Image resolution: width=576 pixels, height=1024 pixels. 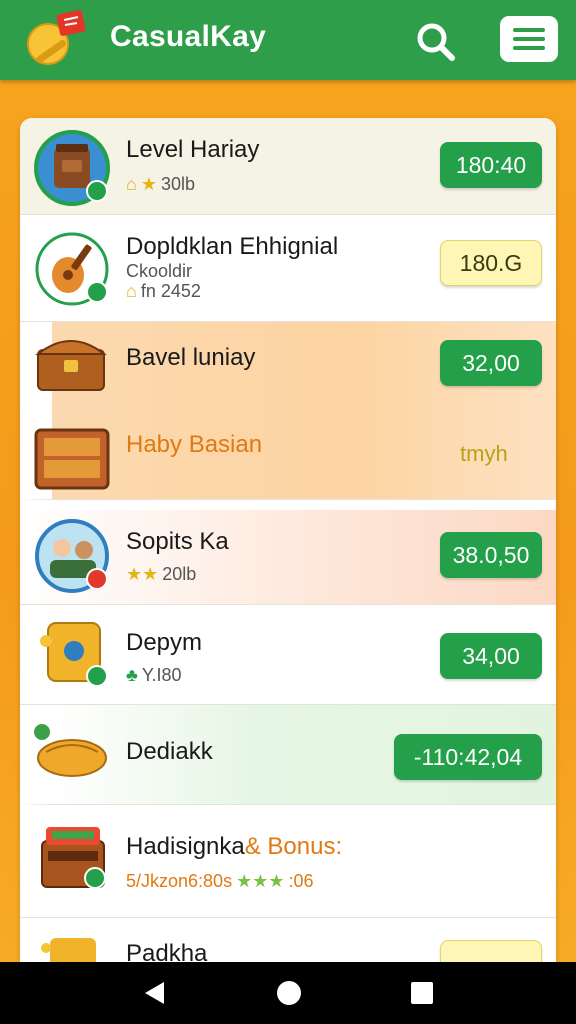 I want to click on item-title: Level Hariay, so click(x=193, y=149).